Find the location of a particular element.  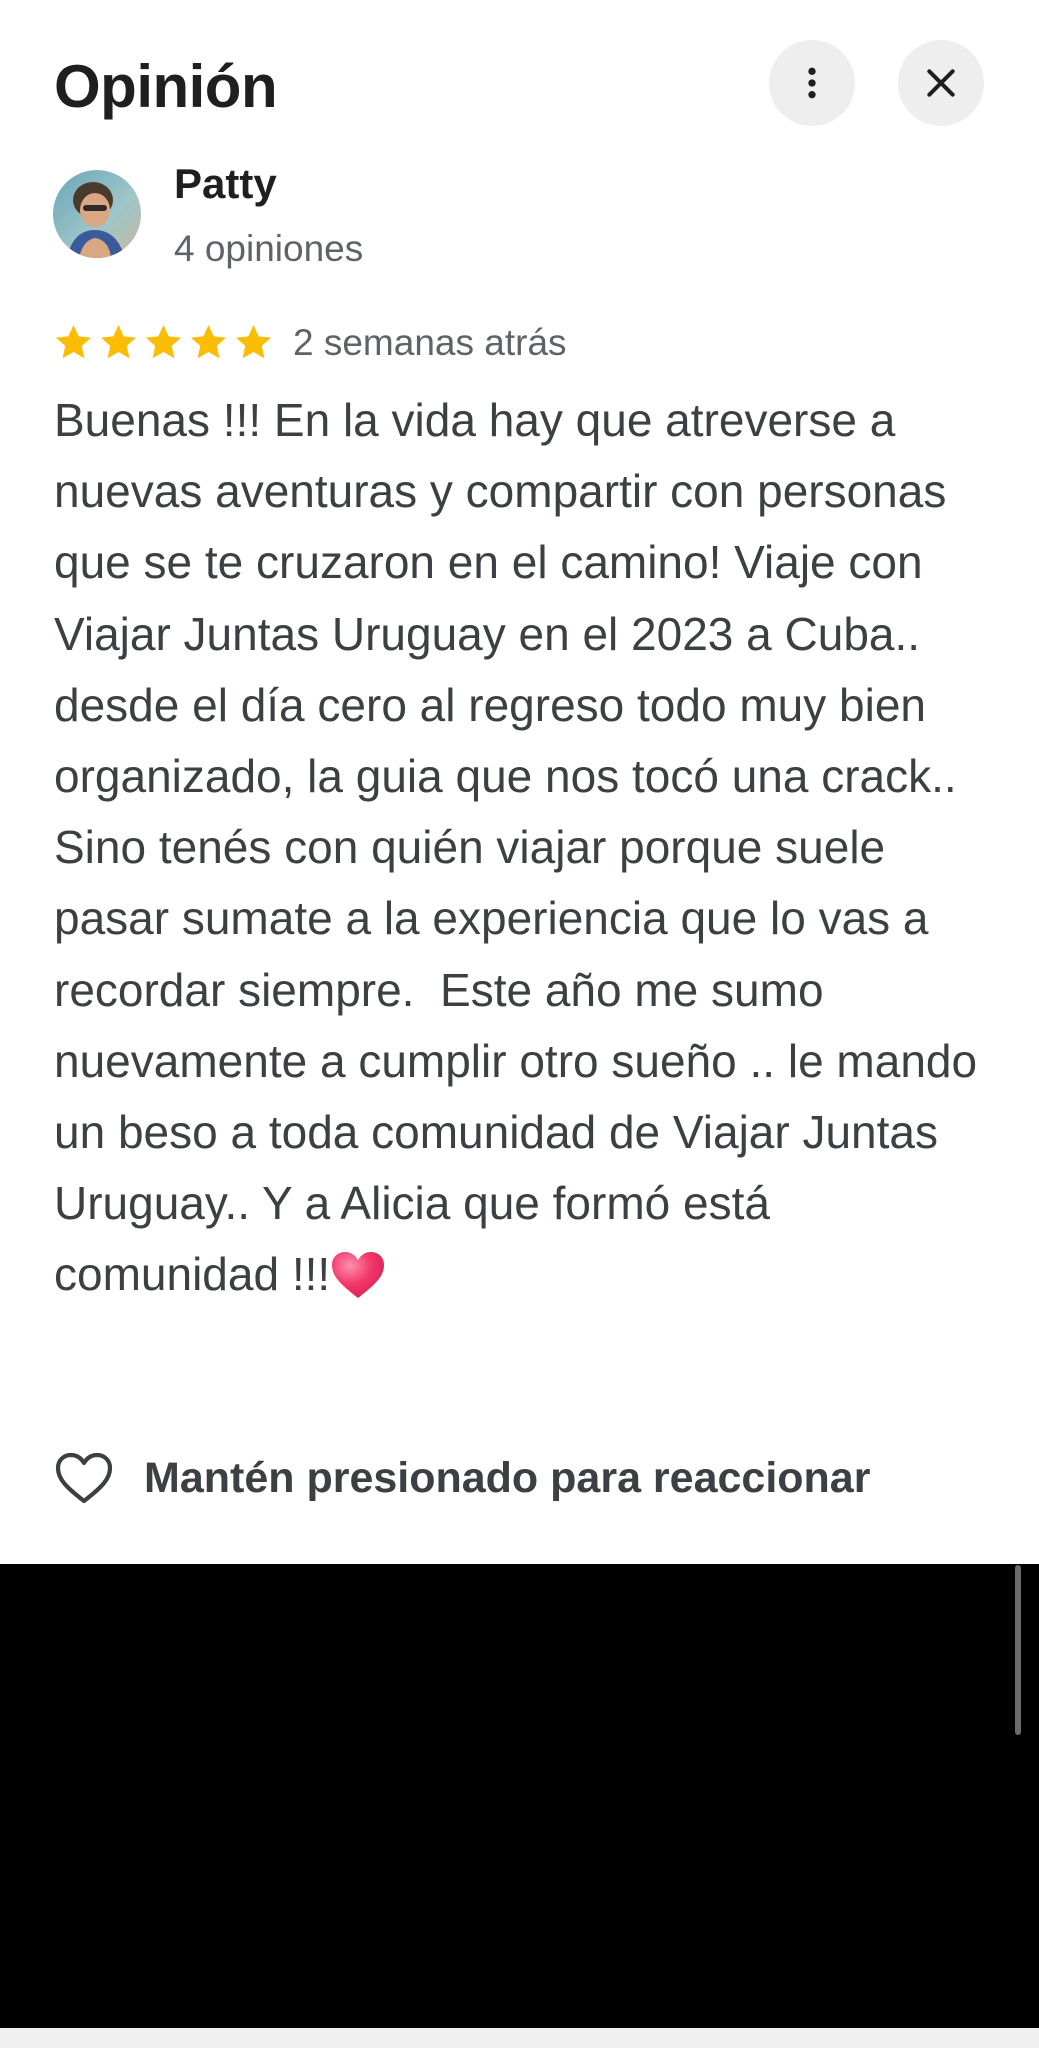

heart-outline-icon is located at coordinates (84, 1478).